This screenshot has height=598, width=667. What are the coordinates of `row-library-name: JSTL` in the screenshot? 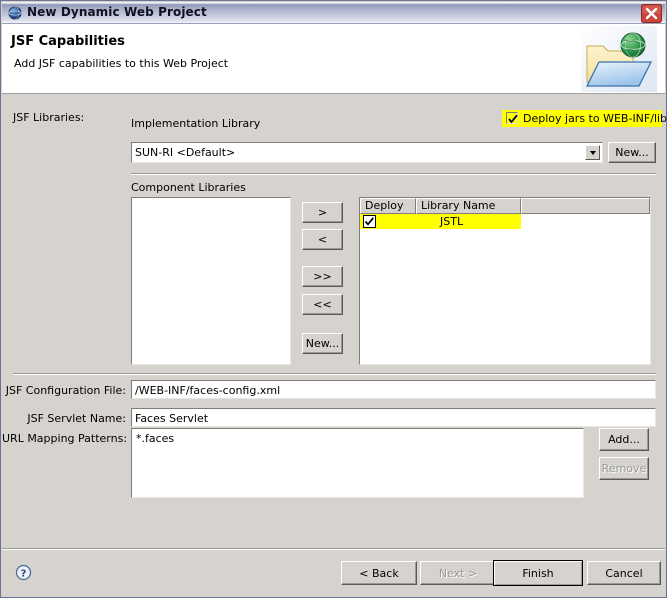 It's located at (468, 221).